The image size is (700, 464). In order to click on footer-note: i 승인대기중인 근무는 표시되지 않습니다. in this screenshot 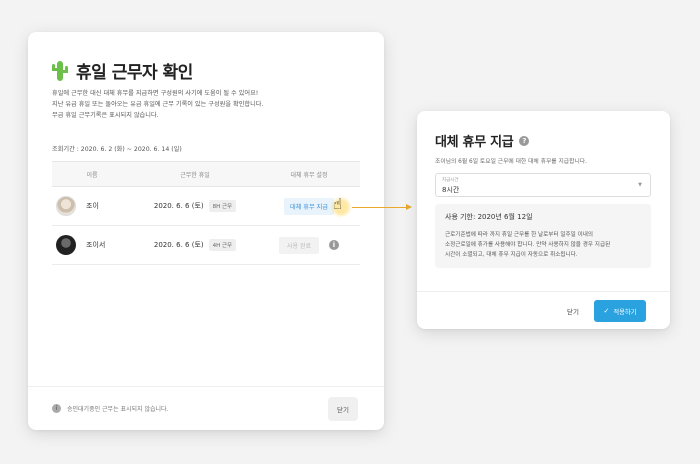, I will do `click(110, 408)`.